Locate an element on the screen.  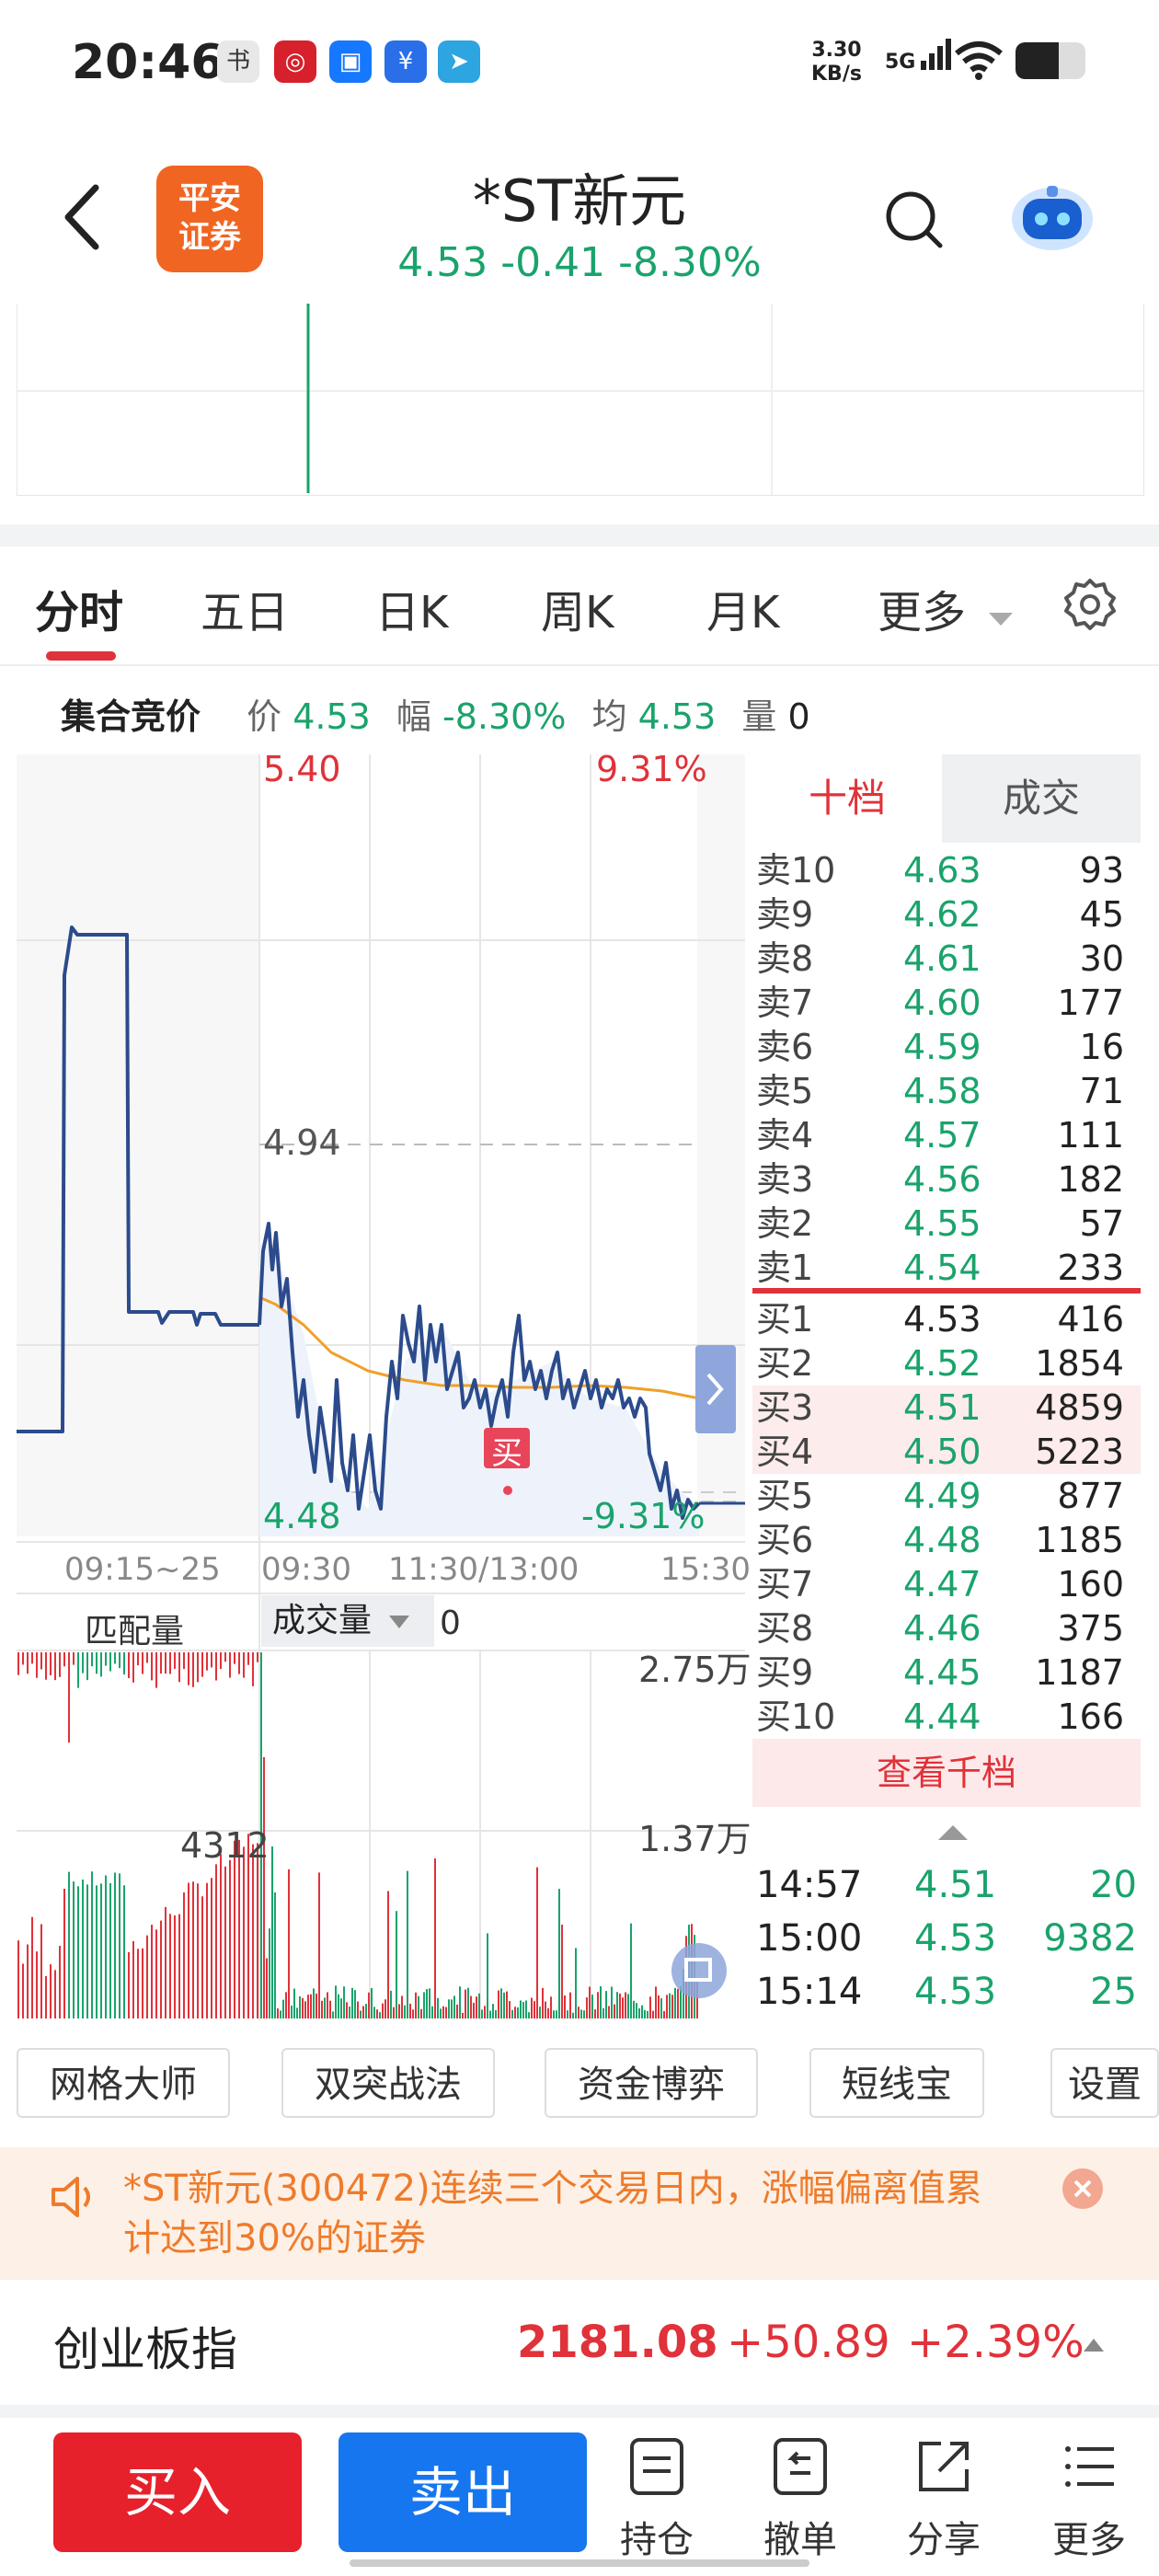
bid-level-label: 买3 is located at coordinates (785, 1407).